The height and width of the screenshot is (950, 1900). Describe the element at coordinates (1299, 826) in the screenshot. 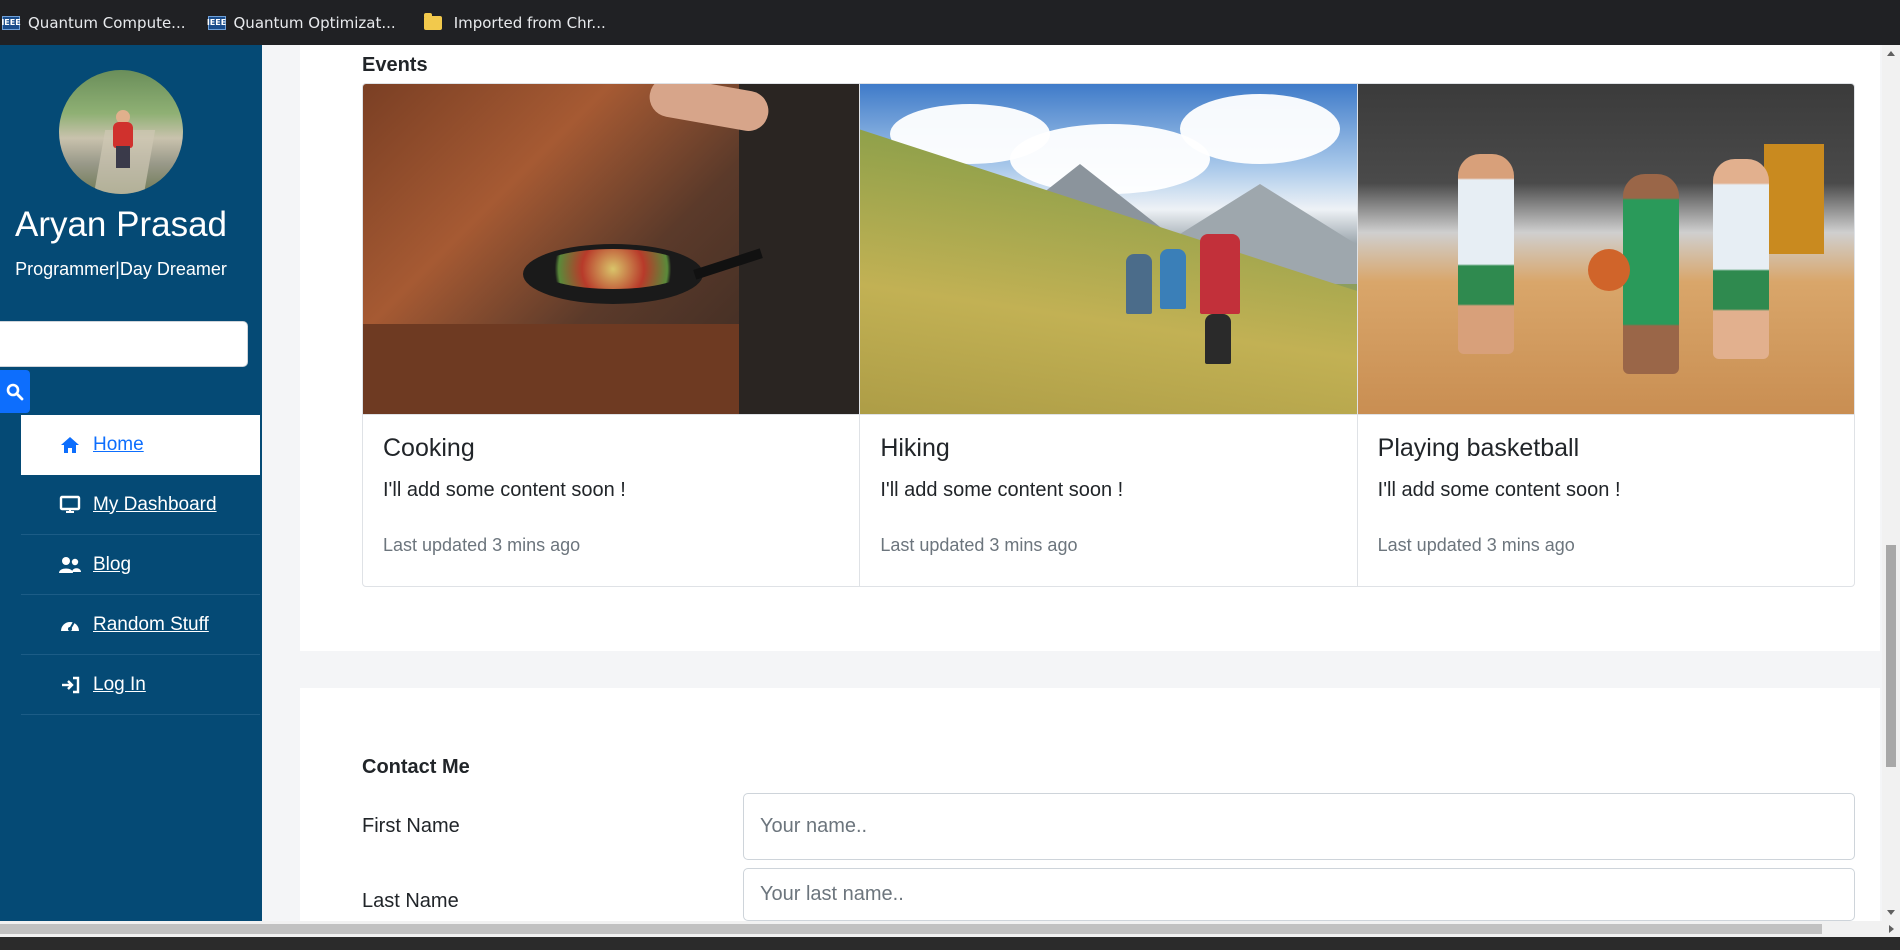

I see `first-name-field` at that location.